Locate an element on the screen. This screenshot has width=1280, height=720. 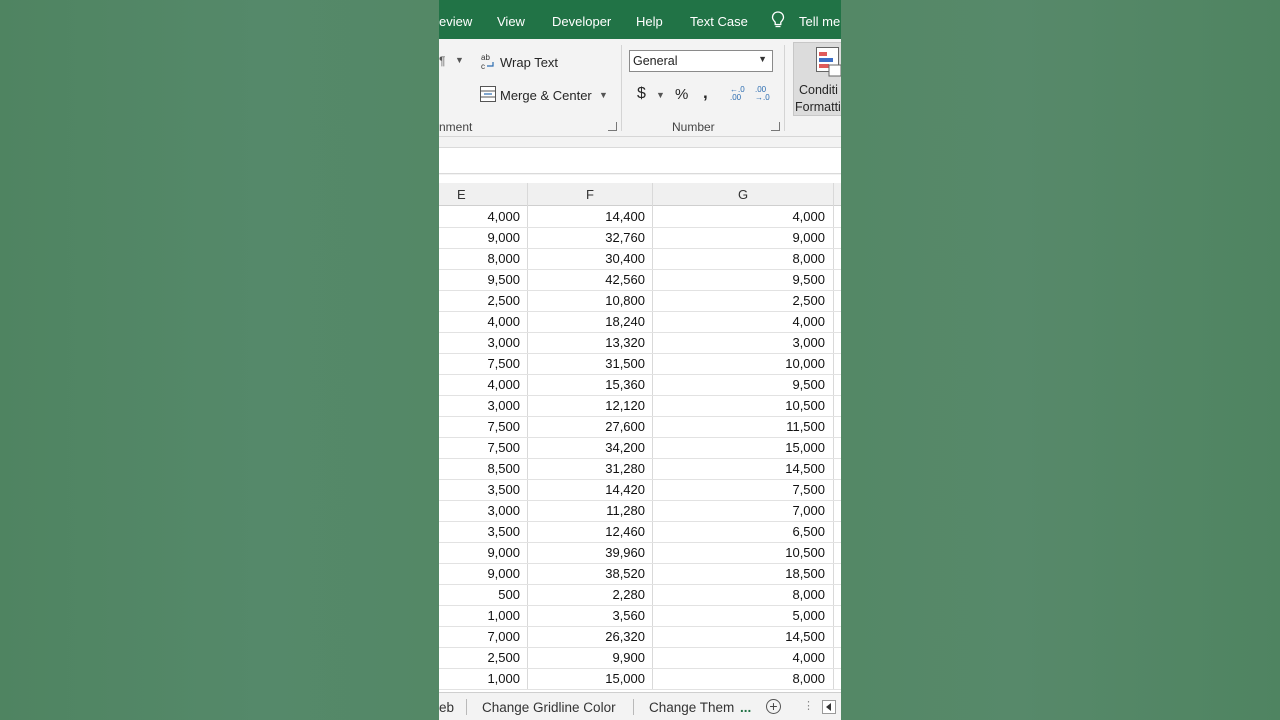
sheet-tab-change-gridline-color: Change Gridline Color is located at coordinates (549, 707).